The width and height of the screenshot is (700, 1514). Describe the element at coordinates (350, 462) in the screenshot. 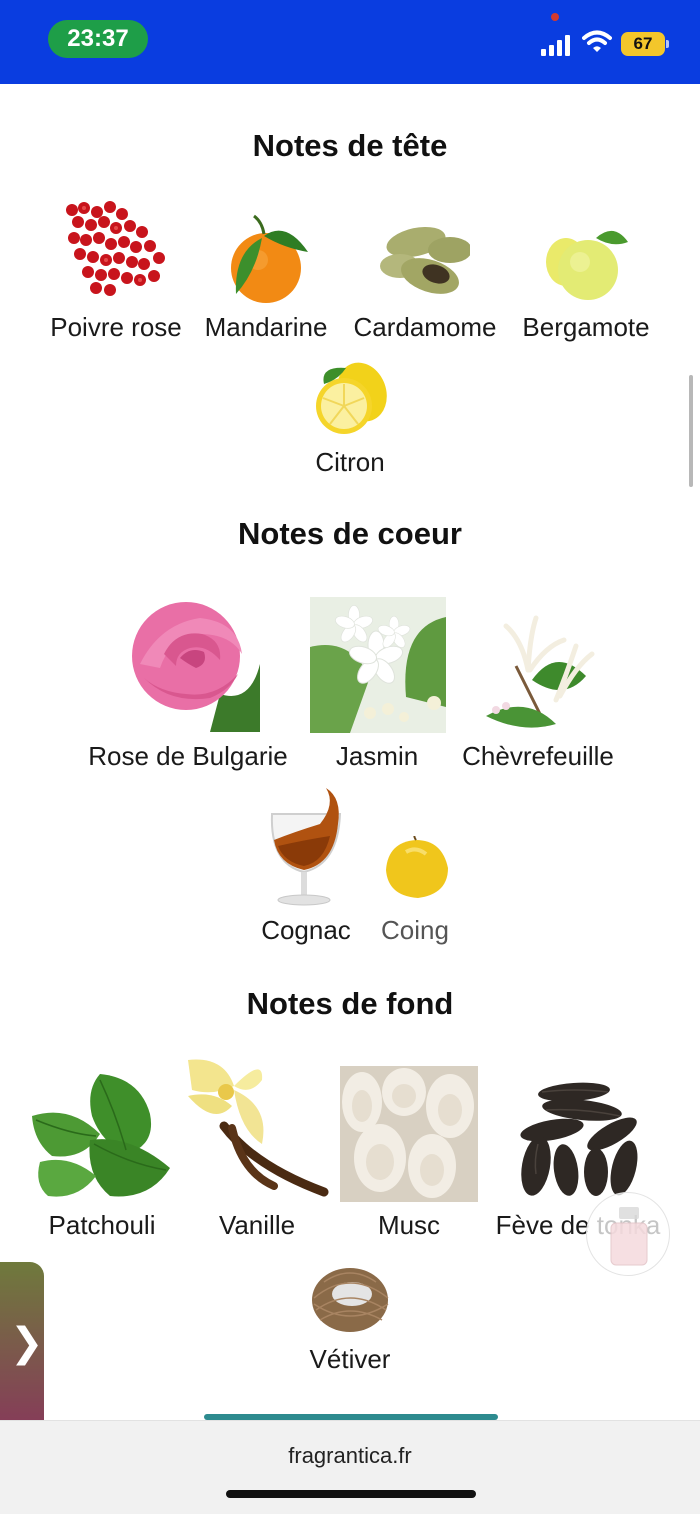

I see `note-label: Citron` at that location.